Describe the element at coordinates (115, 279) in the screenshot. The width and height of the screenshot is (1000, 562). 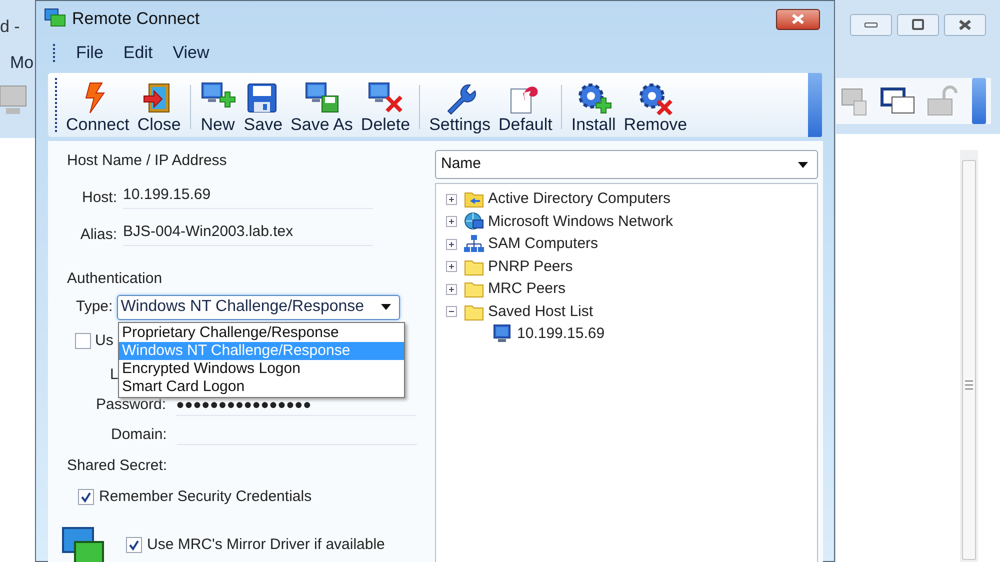
I see `section-heading: Authentication` at that location.